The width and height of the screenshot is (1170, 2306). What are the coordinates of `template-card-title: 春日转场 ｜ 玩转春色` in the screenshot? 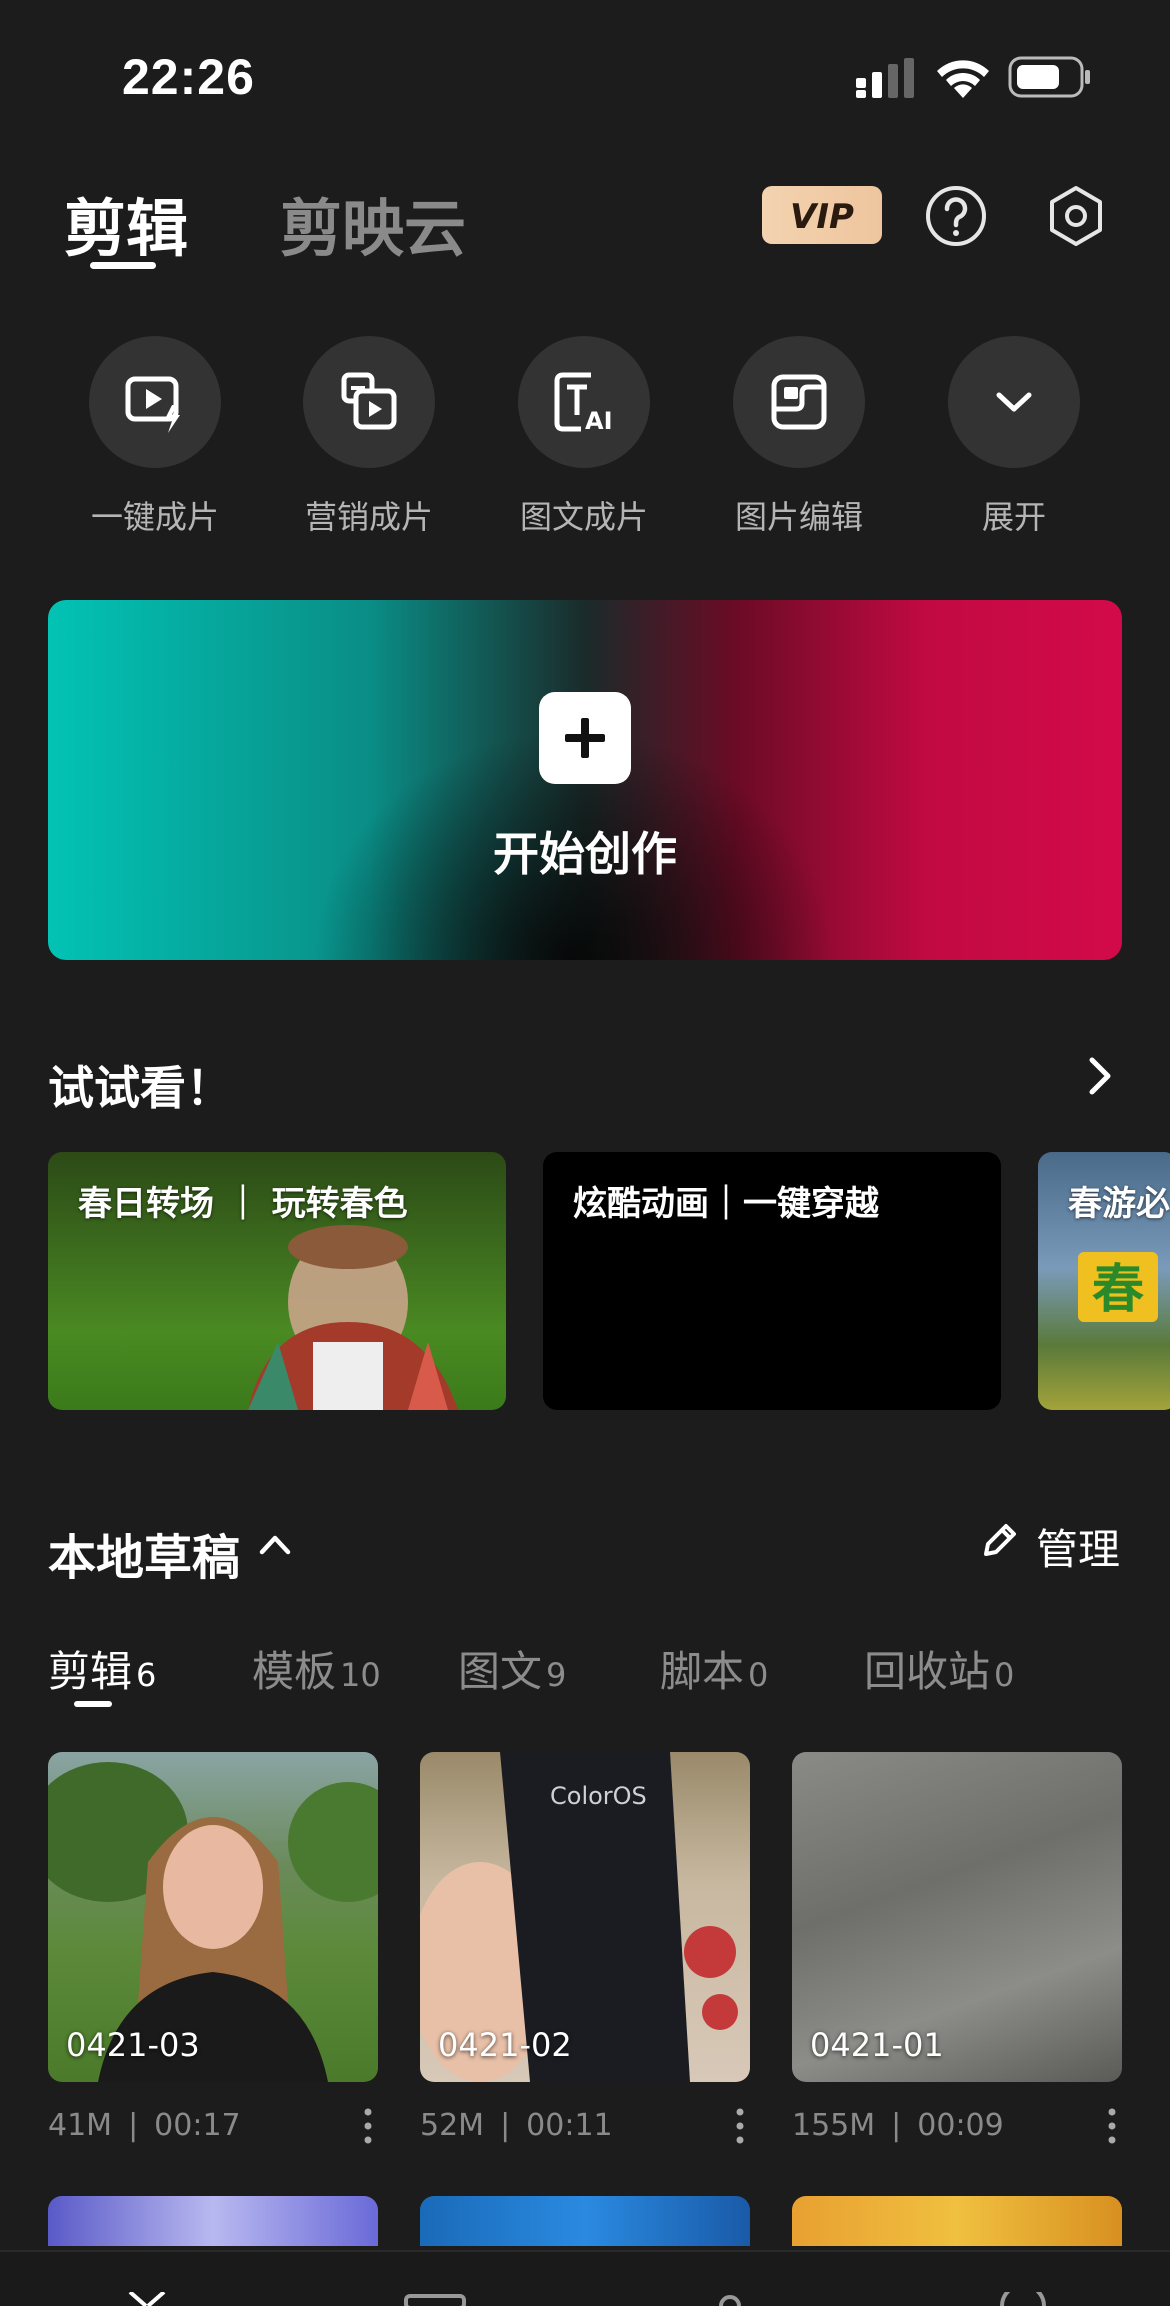 It's located at (243, 1204).